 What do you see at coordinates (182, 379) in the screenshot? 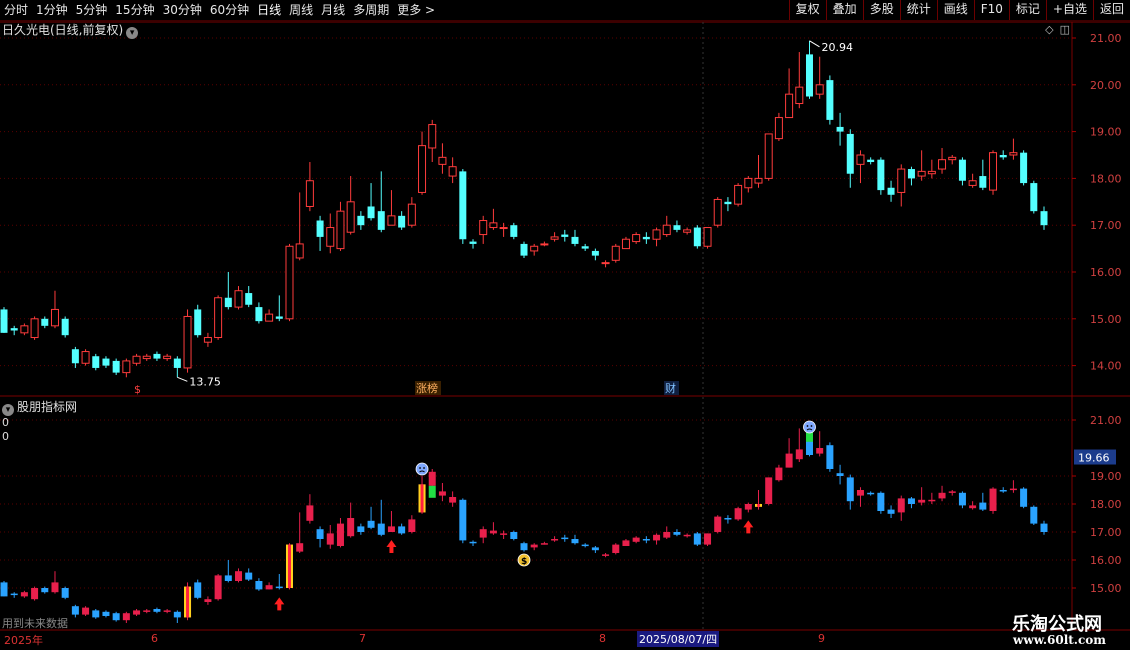
I see `low-pointer` at bounding box center [182, 379].